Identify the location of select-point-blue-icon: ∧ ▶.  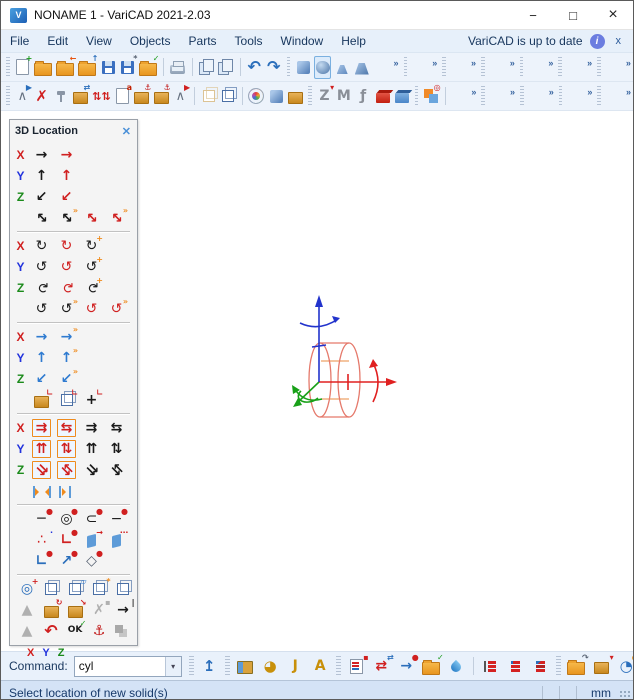
(23, 95).